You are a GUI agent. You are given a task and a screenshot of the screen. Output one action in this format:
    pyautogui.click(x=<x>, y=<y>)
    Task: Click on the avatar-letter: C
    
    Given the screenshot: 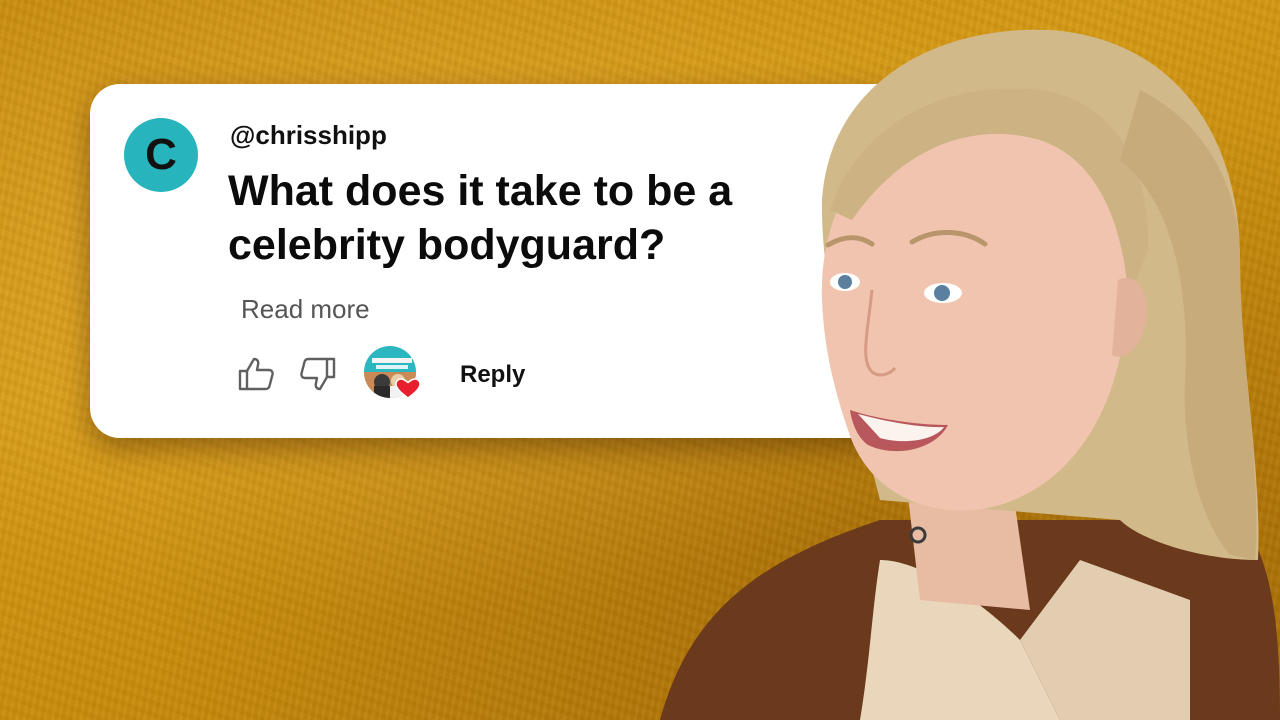 What is the action you would take?
    pyautogui.click(x=161, y=154)
    